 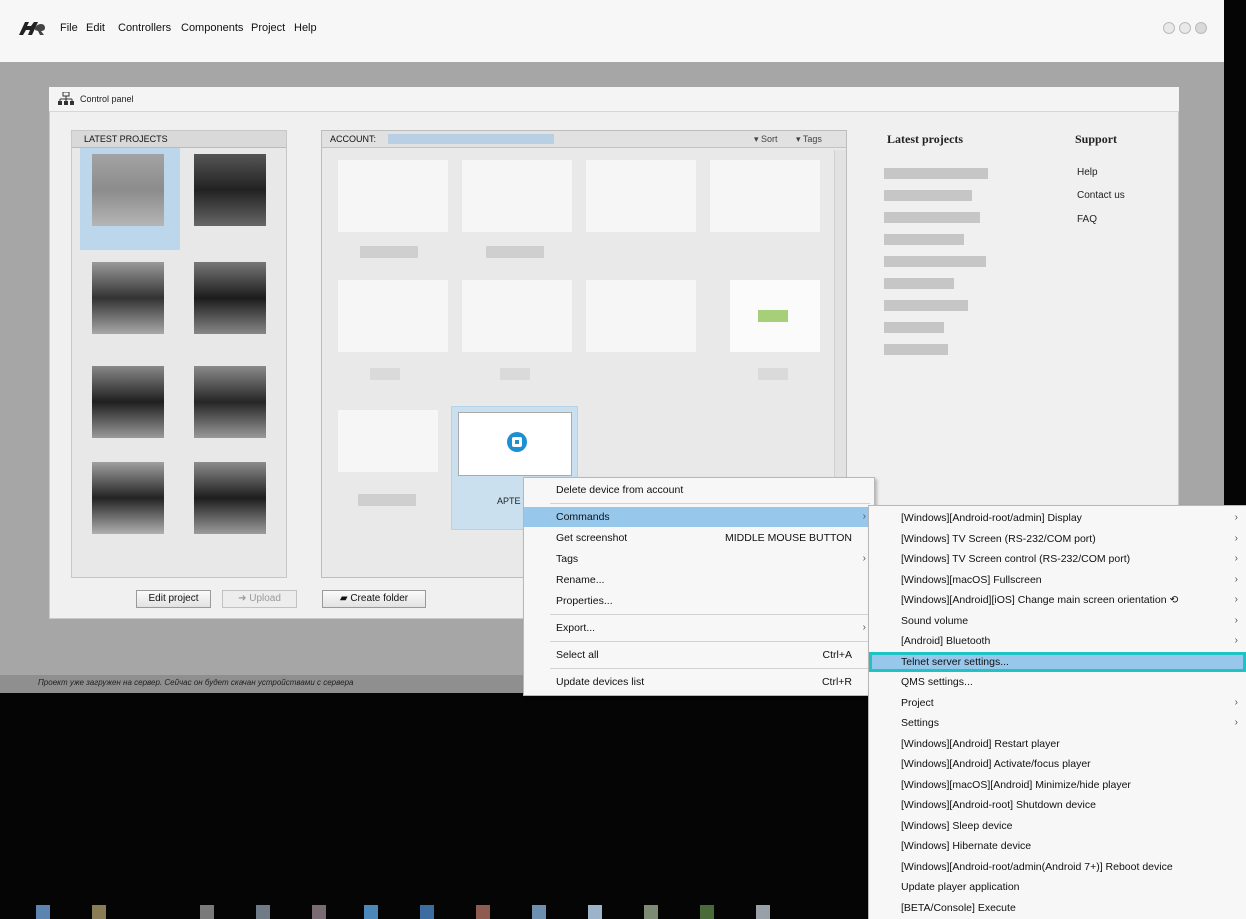 What do you see at coordinates (1101, 195) in the screenshot?
I see `support-contact-link: Contact us` at bounding box center [1101, 195].